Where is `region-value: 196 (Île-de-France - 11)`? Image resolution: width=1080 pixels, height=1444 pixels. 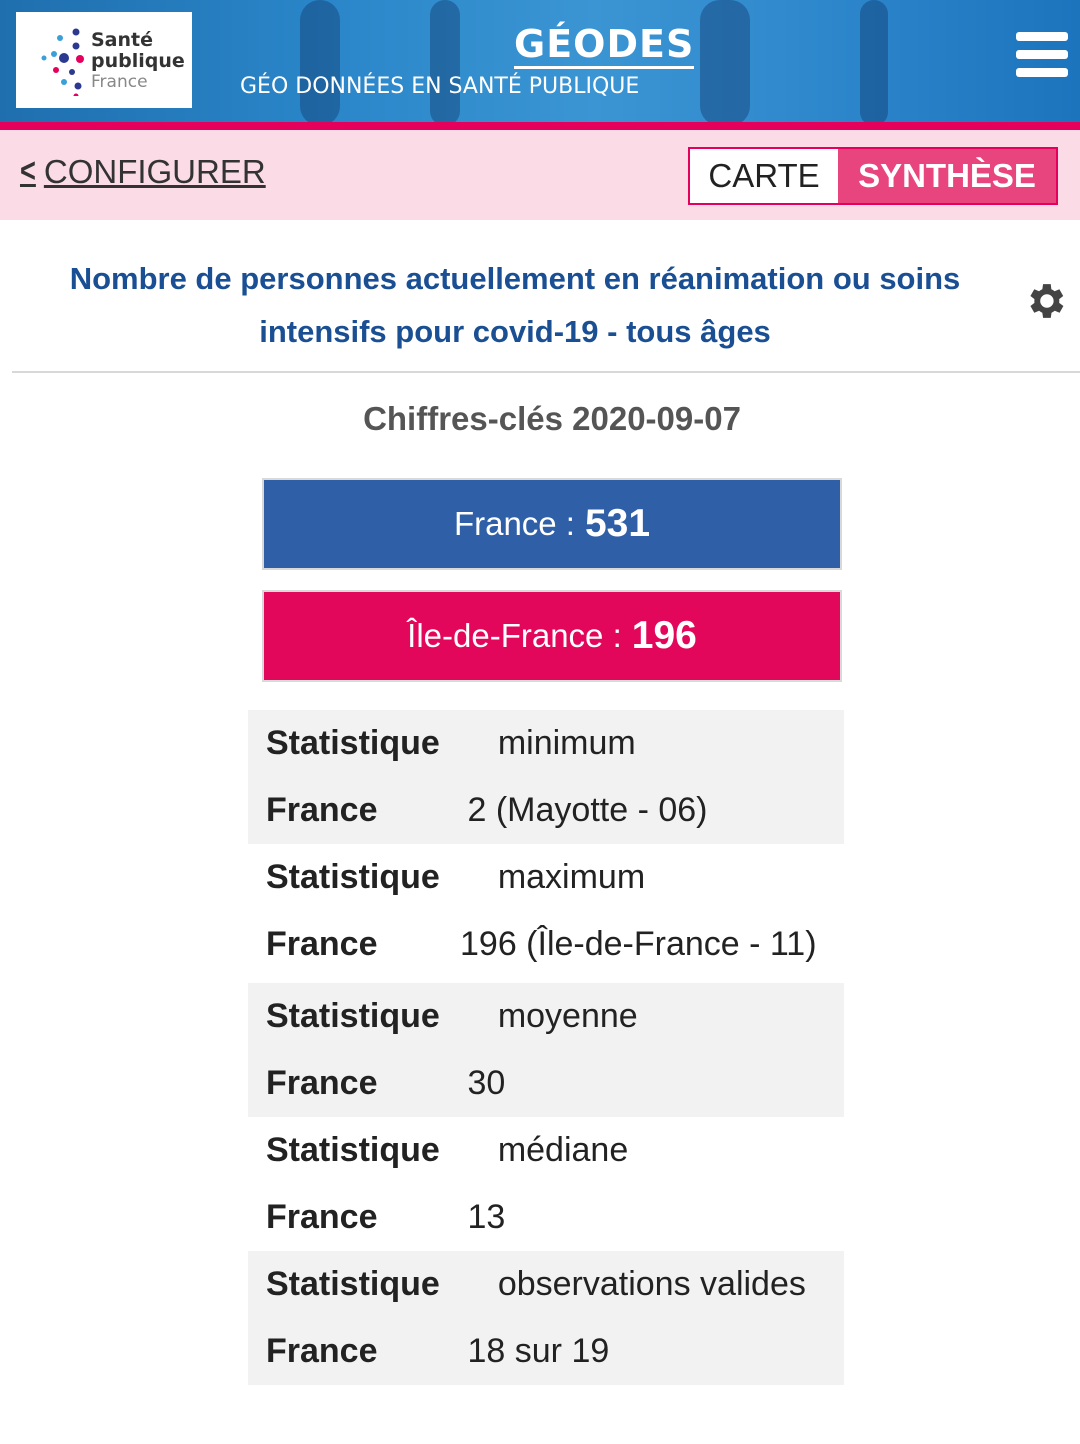 region-value: 196 (Île-de-France - 11) is located at coordinates (638, 944).